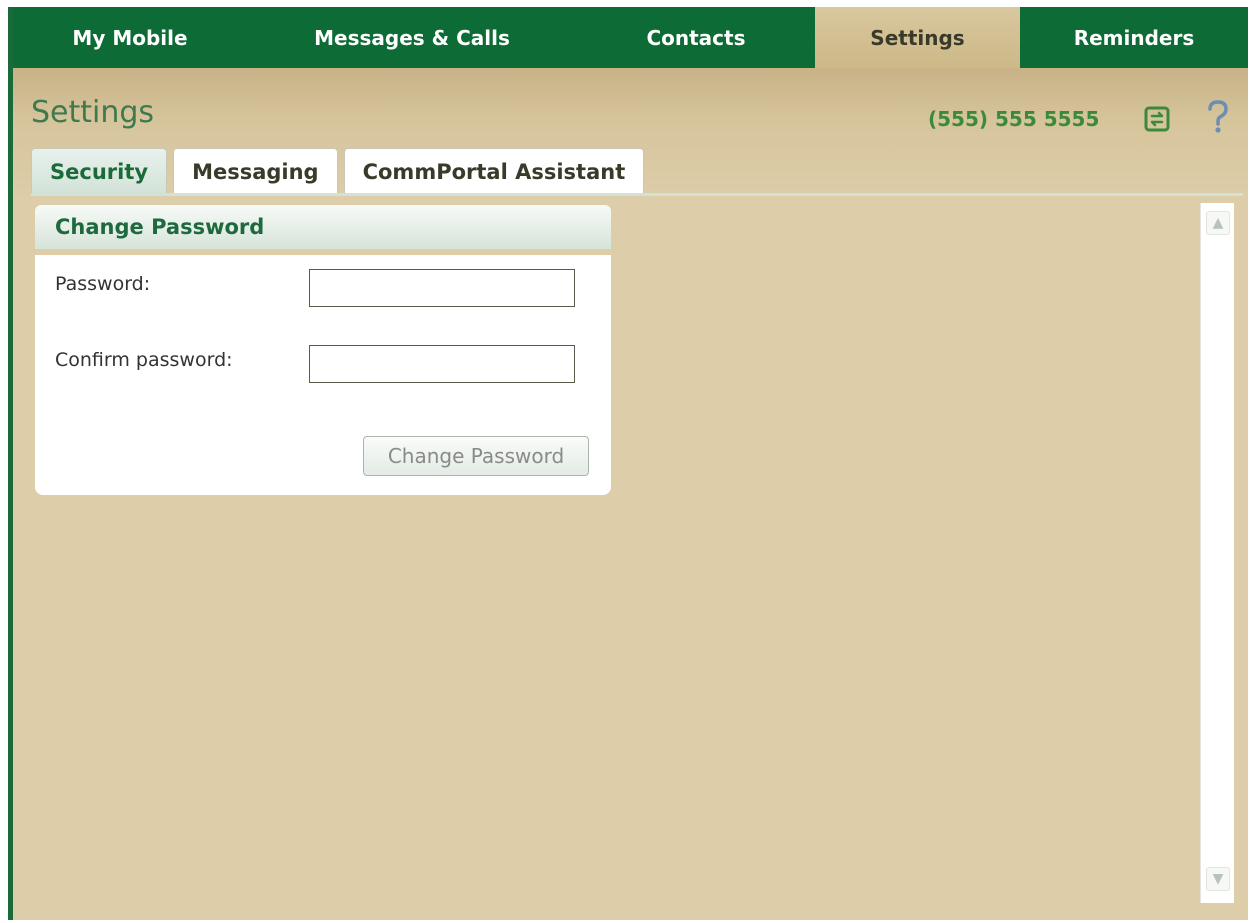 The height and width of the screenshot is (923, 1249). I want to click on password-label: Password:, so click(103, 284).